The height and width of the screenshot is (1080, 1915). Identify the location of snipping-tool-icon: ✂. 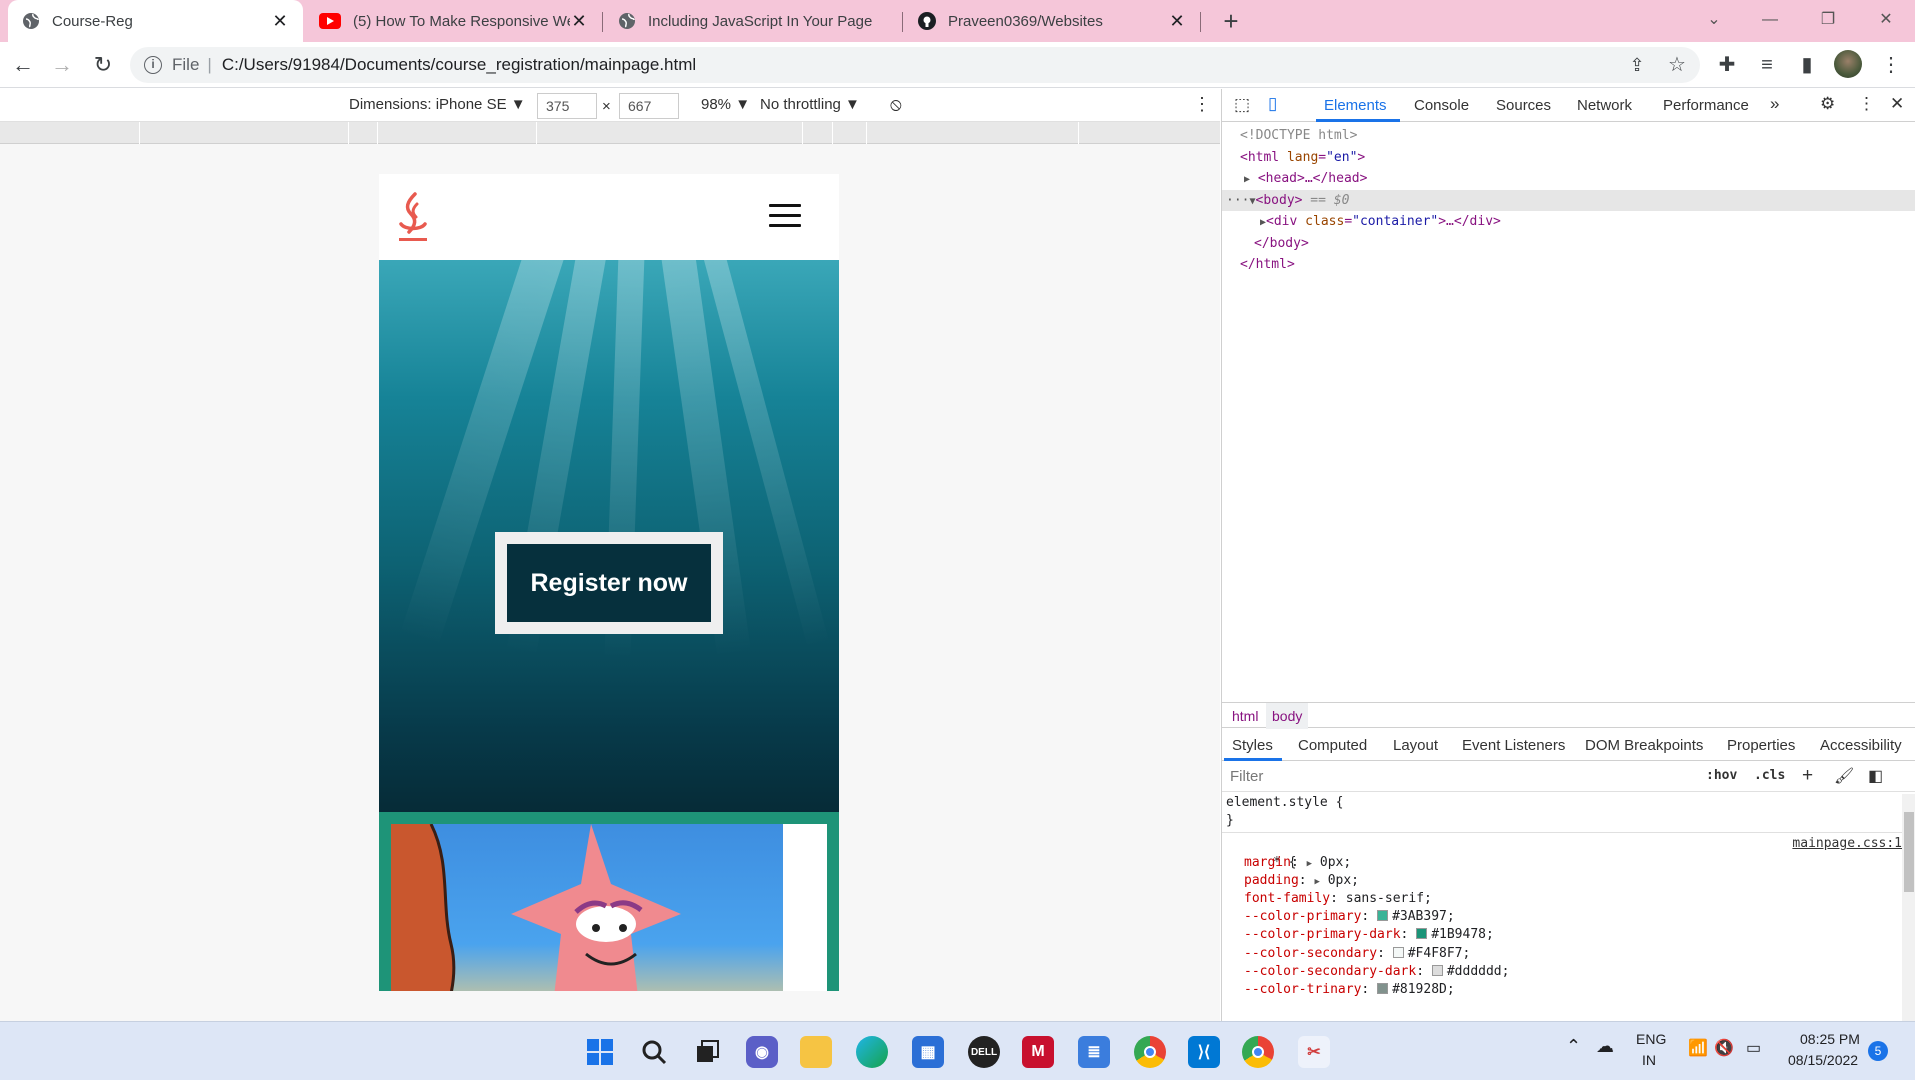
(1314, 1052).